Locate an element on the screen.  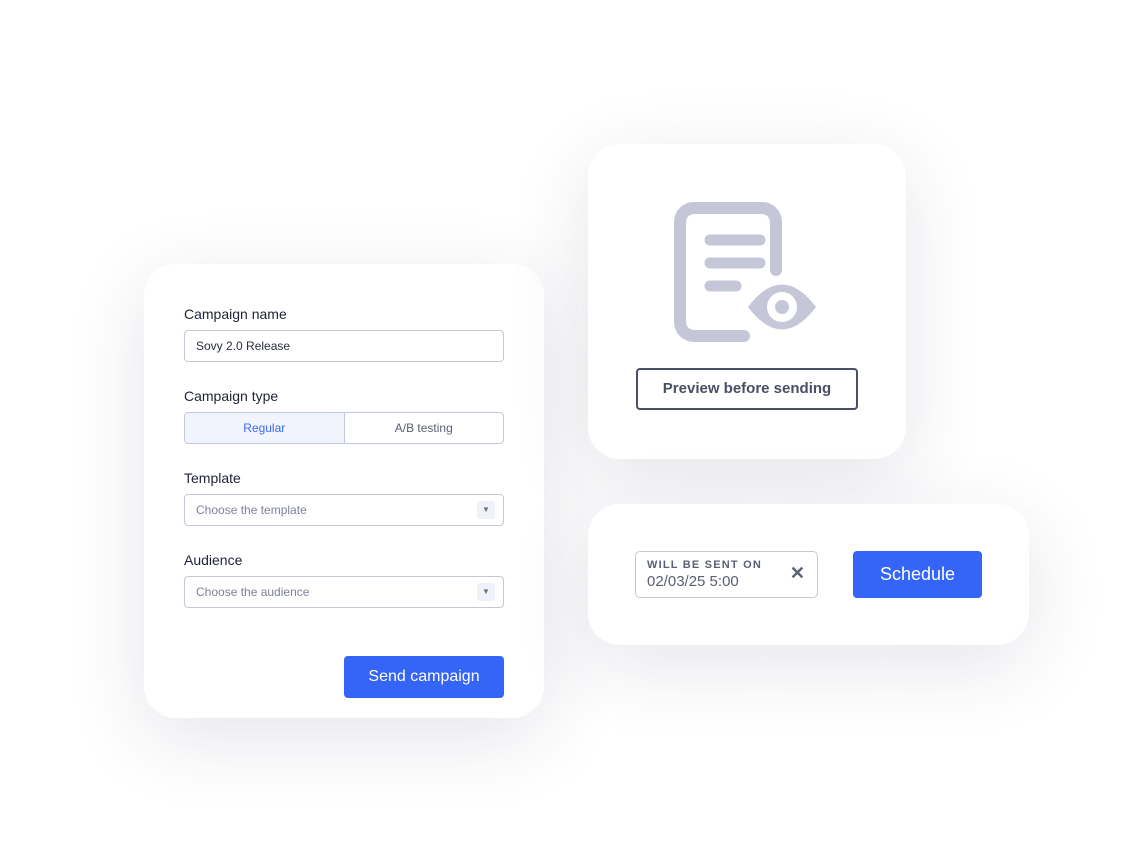
template-select: Choose the template ▼ is located at coordinates (344, 510).